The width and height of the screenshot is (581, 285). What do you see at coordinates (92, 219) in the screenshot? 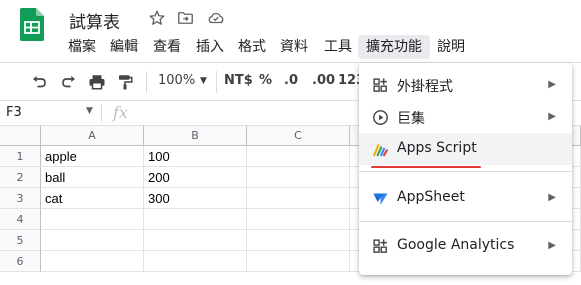
I see `cell-a4` at bounding box center [92, 219].